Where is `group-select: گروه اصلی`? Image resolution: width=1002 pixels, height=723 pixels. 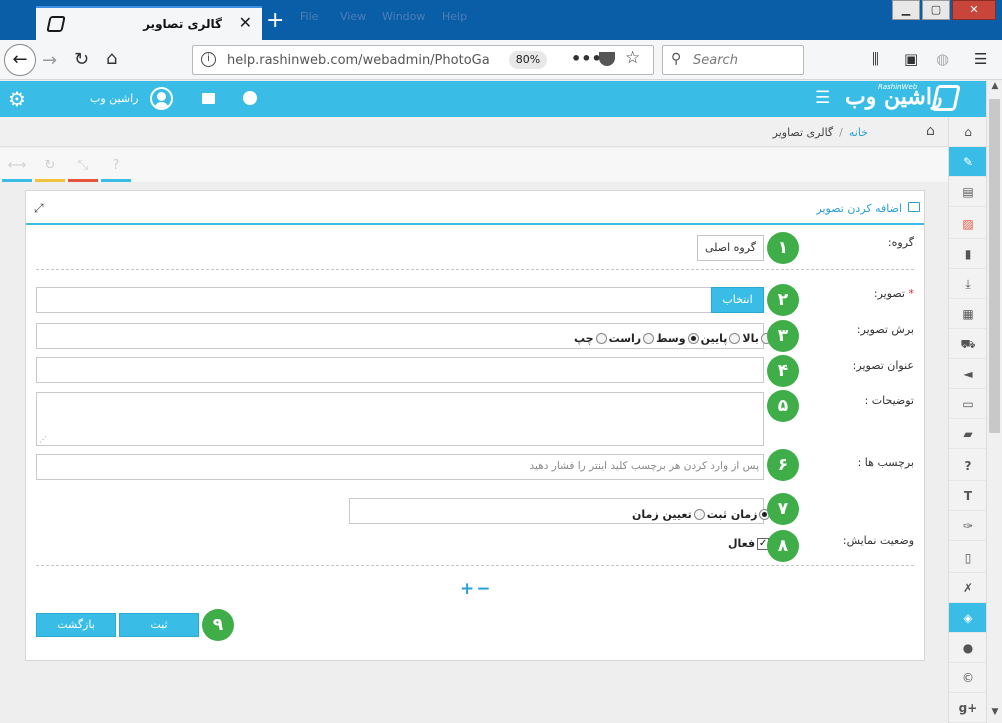
group-select: گروه اصلی is located at coordinates (730, 248).